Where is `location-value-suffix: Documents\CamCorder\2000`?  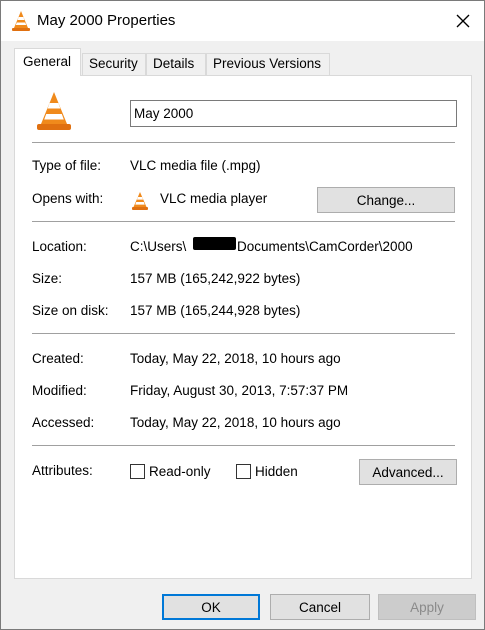
location-value-suffix: Documents\CamCorder\2000 is located at coordinates (325, 246).